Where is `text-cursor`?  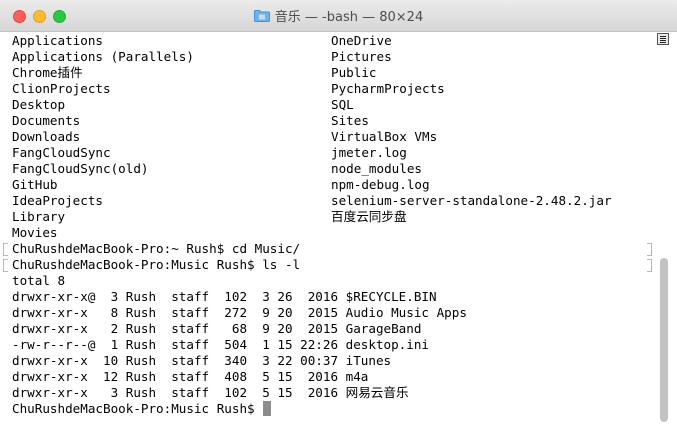
text-cursor is located at coordinates (267, 408).